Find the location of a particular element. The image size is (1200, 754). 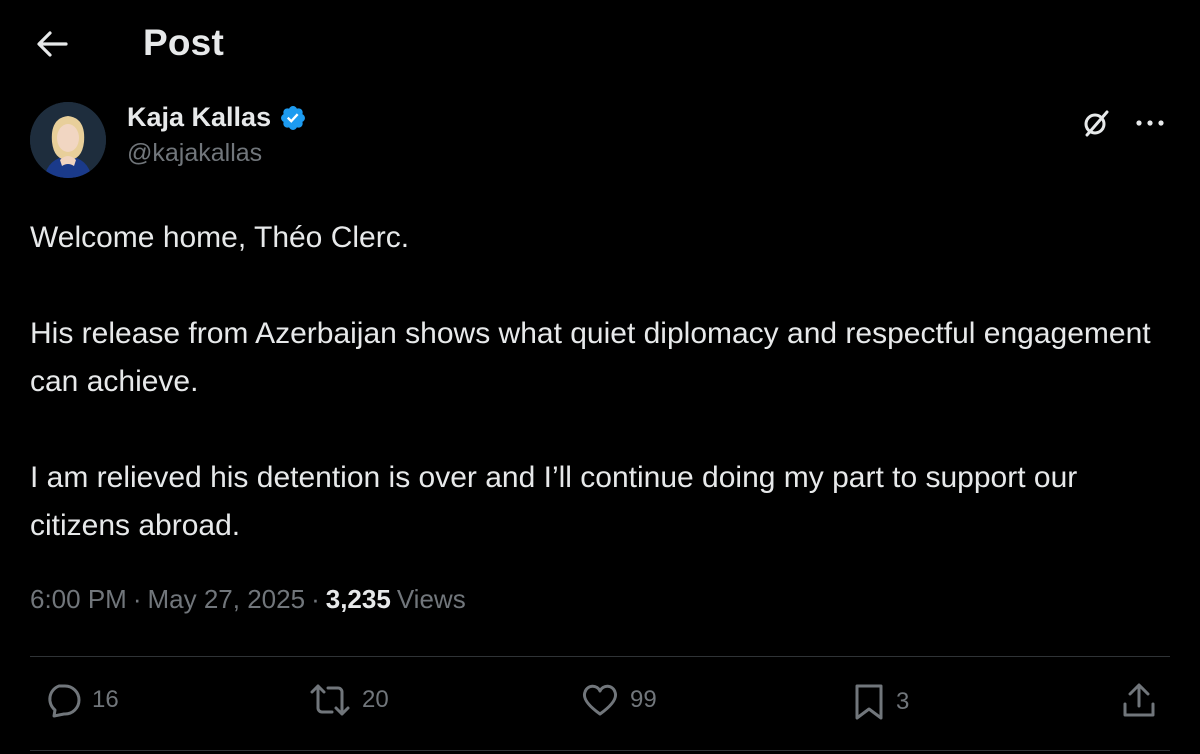

heart-icon is located at coordinates (600, 700).